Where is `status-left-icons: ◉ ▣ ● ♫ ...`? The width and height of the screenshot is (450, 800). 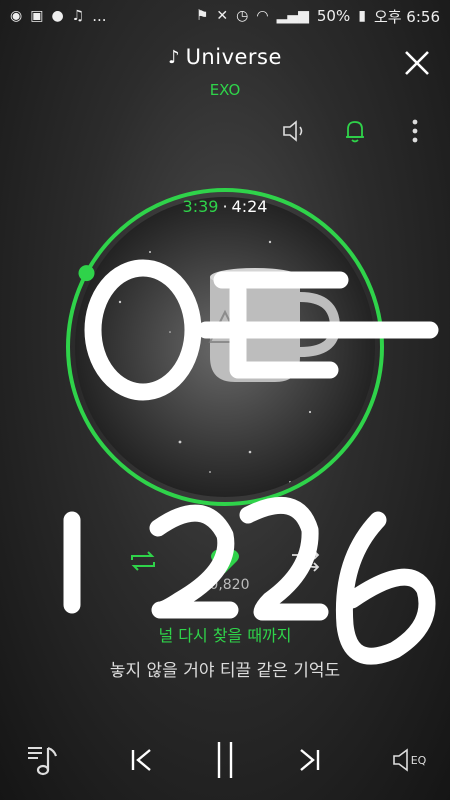 status-left-icons: ◉ ▣ ● ♫ ... is located at coordinates (58, 16).